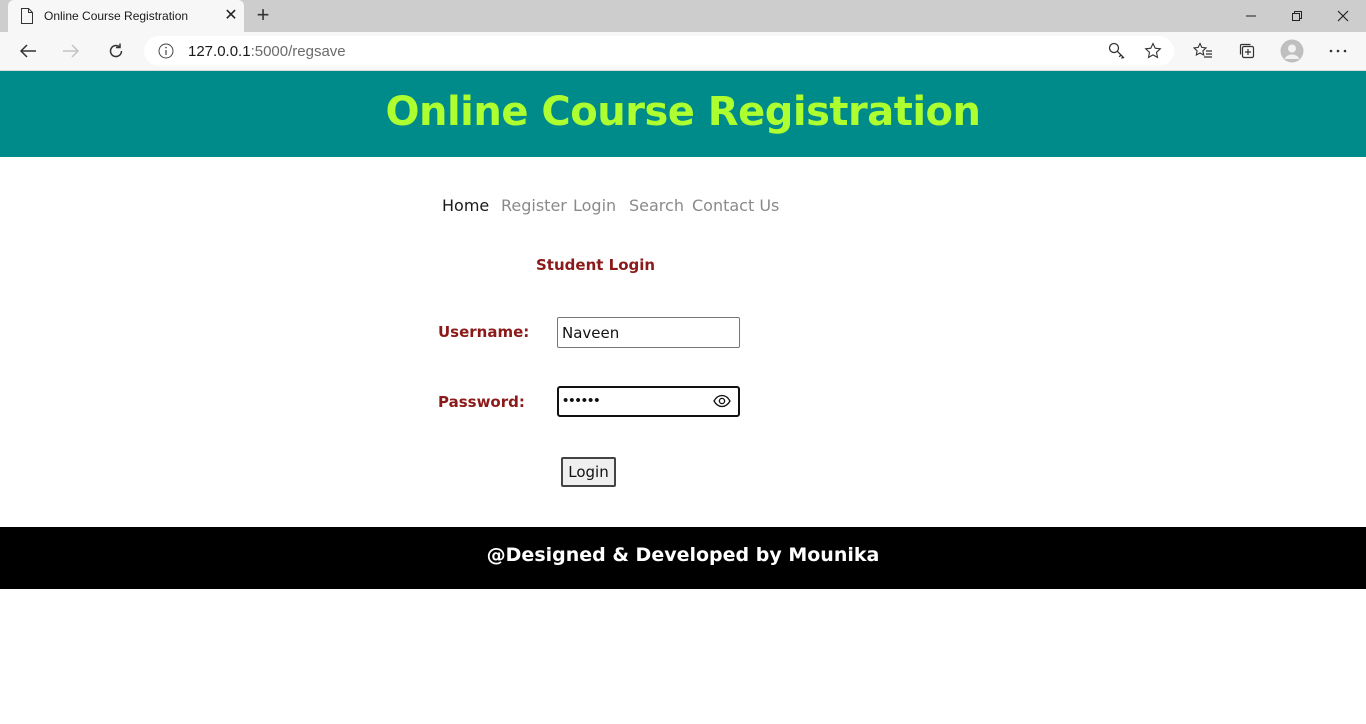 The image size is (1366, 724). I want to click on minimize-icon, so click(1251, 16).